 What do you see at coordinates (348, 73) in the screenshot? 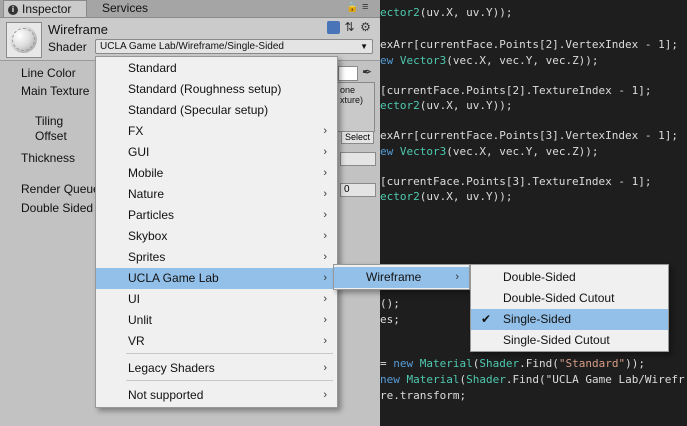
I see `line-color-field` at bounding box center [348, 73].